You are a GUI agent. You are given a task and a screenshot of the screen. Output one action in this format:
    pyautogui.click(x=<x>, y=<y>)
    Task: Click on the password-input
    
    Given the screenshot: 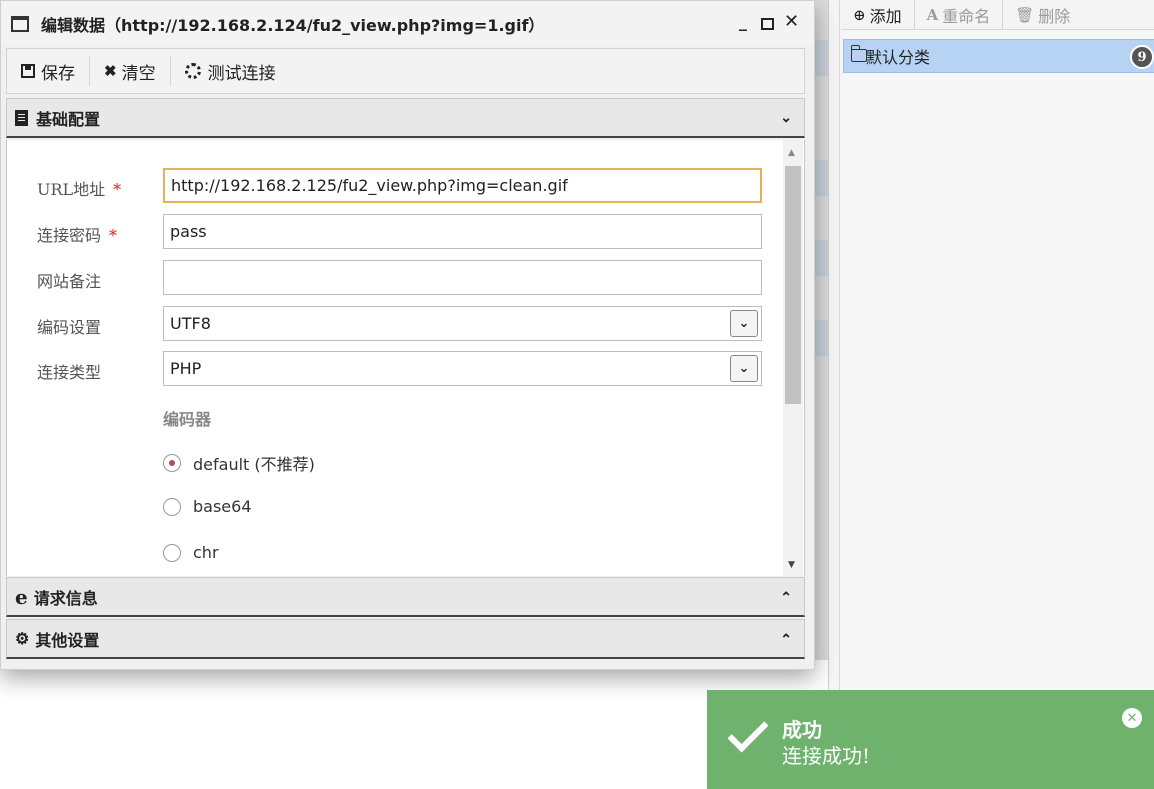 What is the action you would take?
    pyautogui.click(x=462, y=231)
    